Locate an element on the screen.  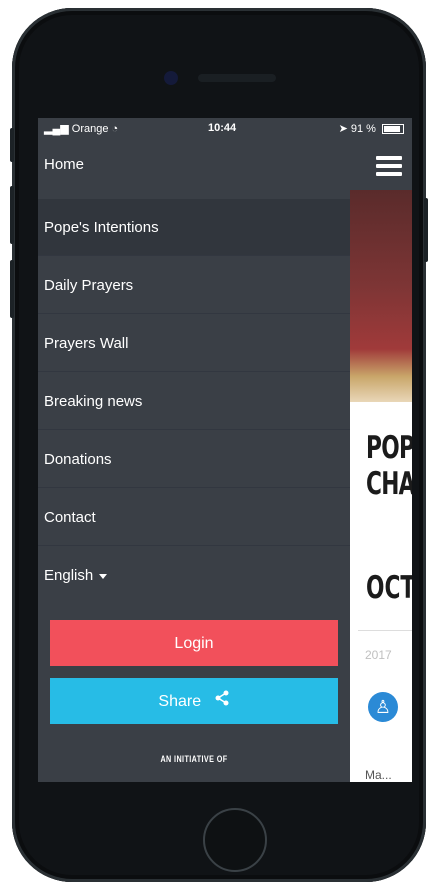
hamburger-menu-icon is located at coordinates (389, 167).